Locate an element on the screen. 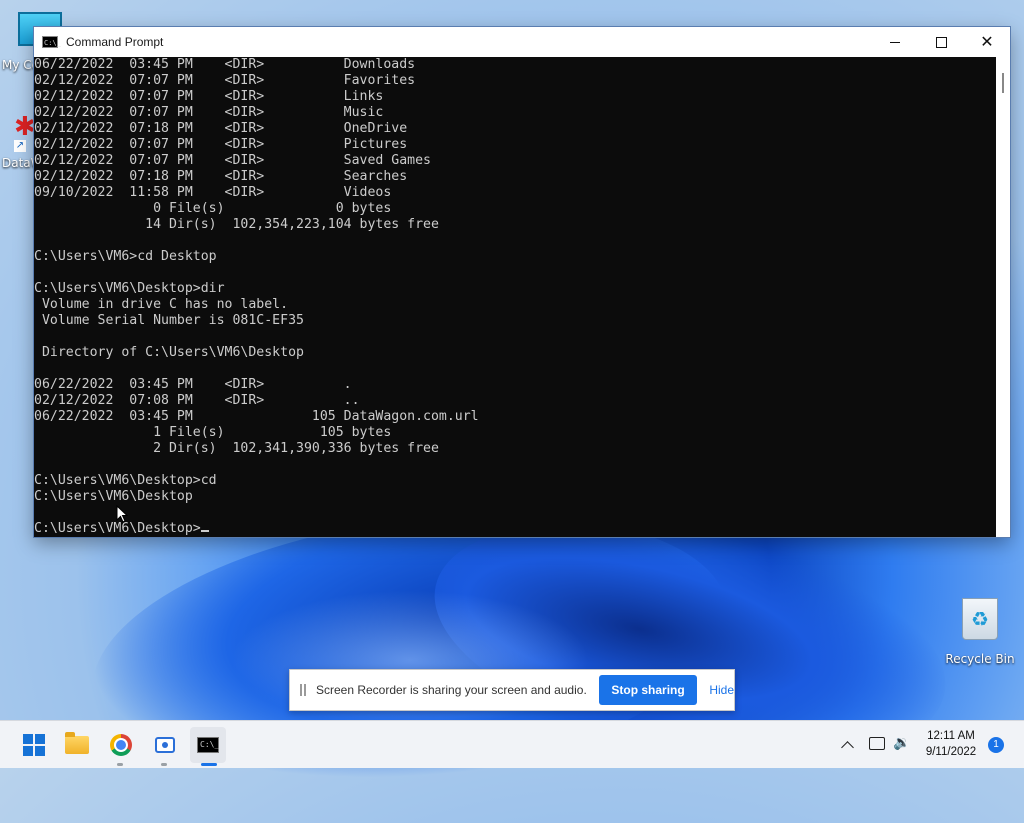 Image resolution: width=1024 pixels, height=823 pixels. close-button: ✕ is located at coordinates (987, 42).